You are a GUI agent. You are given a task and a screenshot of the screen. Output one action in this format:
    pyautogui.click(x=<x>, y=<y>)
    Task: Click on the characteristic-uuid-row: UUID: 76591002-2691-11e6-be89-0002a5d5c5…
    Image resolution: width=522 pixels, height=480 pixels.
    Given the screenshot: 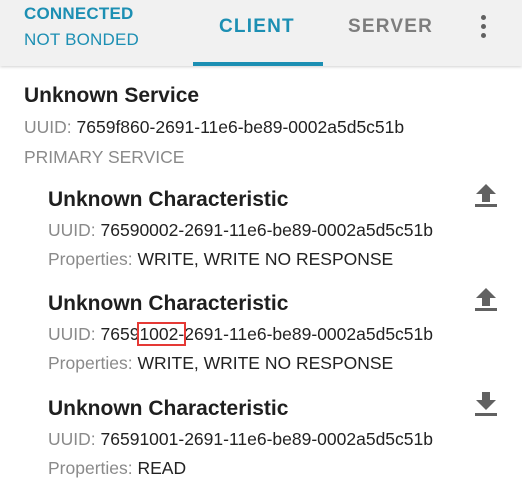 What is the action you would take?
    pyautogui.click(x=283, y=334)
    